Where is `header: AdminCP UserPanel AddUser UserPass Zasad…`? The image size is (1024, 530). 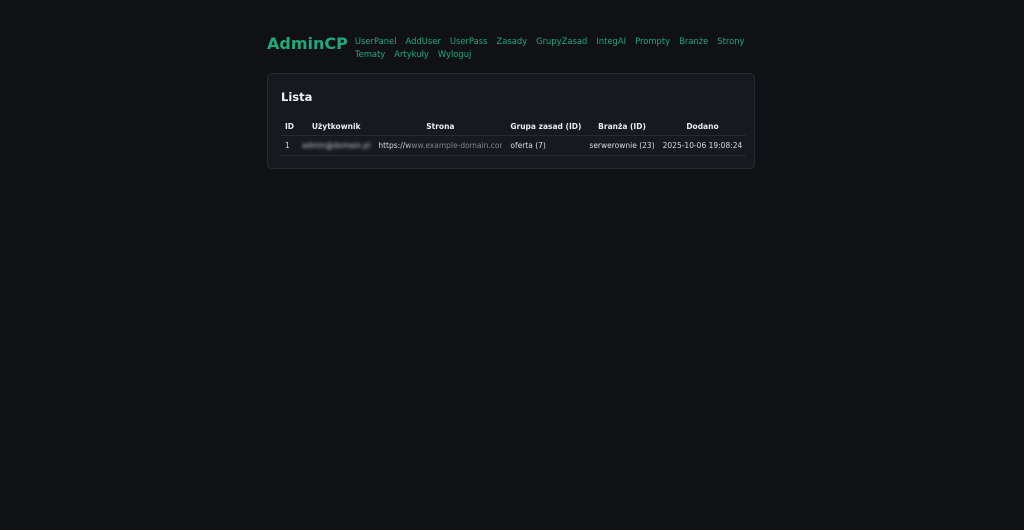 header: AdminCP UserPanel AddUser UserPass Zasad… is located at coordinates (512, 47).